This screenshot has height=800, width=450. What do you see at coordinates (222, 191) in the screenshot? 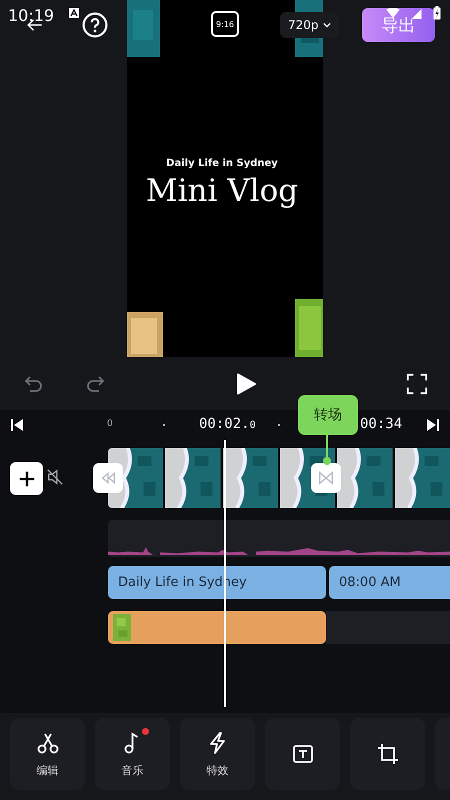
I see `video-title: Mini Vlog` at bounding box center [222, 191].